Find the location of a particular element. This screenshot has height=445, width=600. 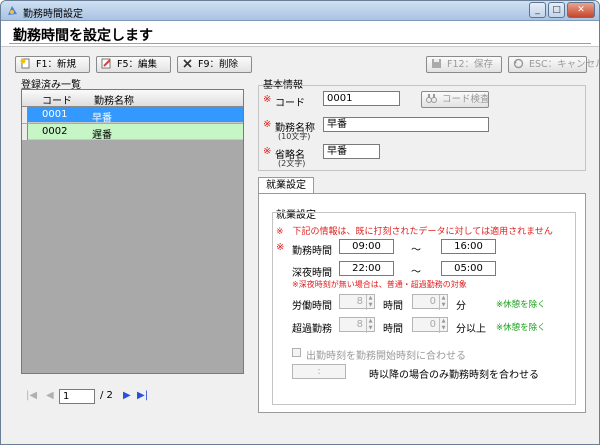

edit-icon is located at coordinates (106, 63).